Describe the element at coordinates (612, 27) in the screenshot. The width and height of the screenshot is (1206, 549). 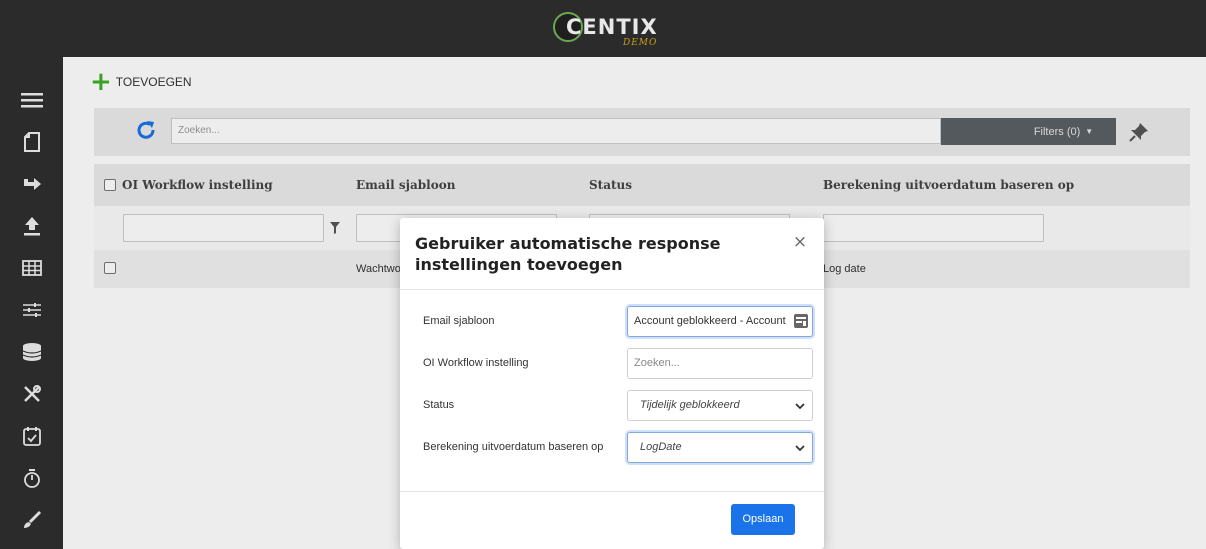
I see `logo-text: CENTIX` at that location.